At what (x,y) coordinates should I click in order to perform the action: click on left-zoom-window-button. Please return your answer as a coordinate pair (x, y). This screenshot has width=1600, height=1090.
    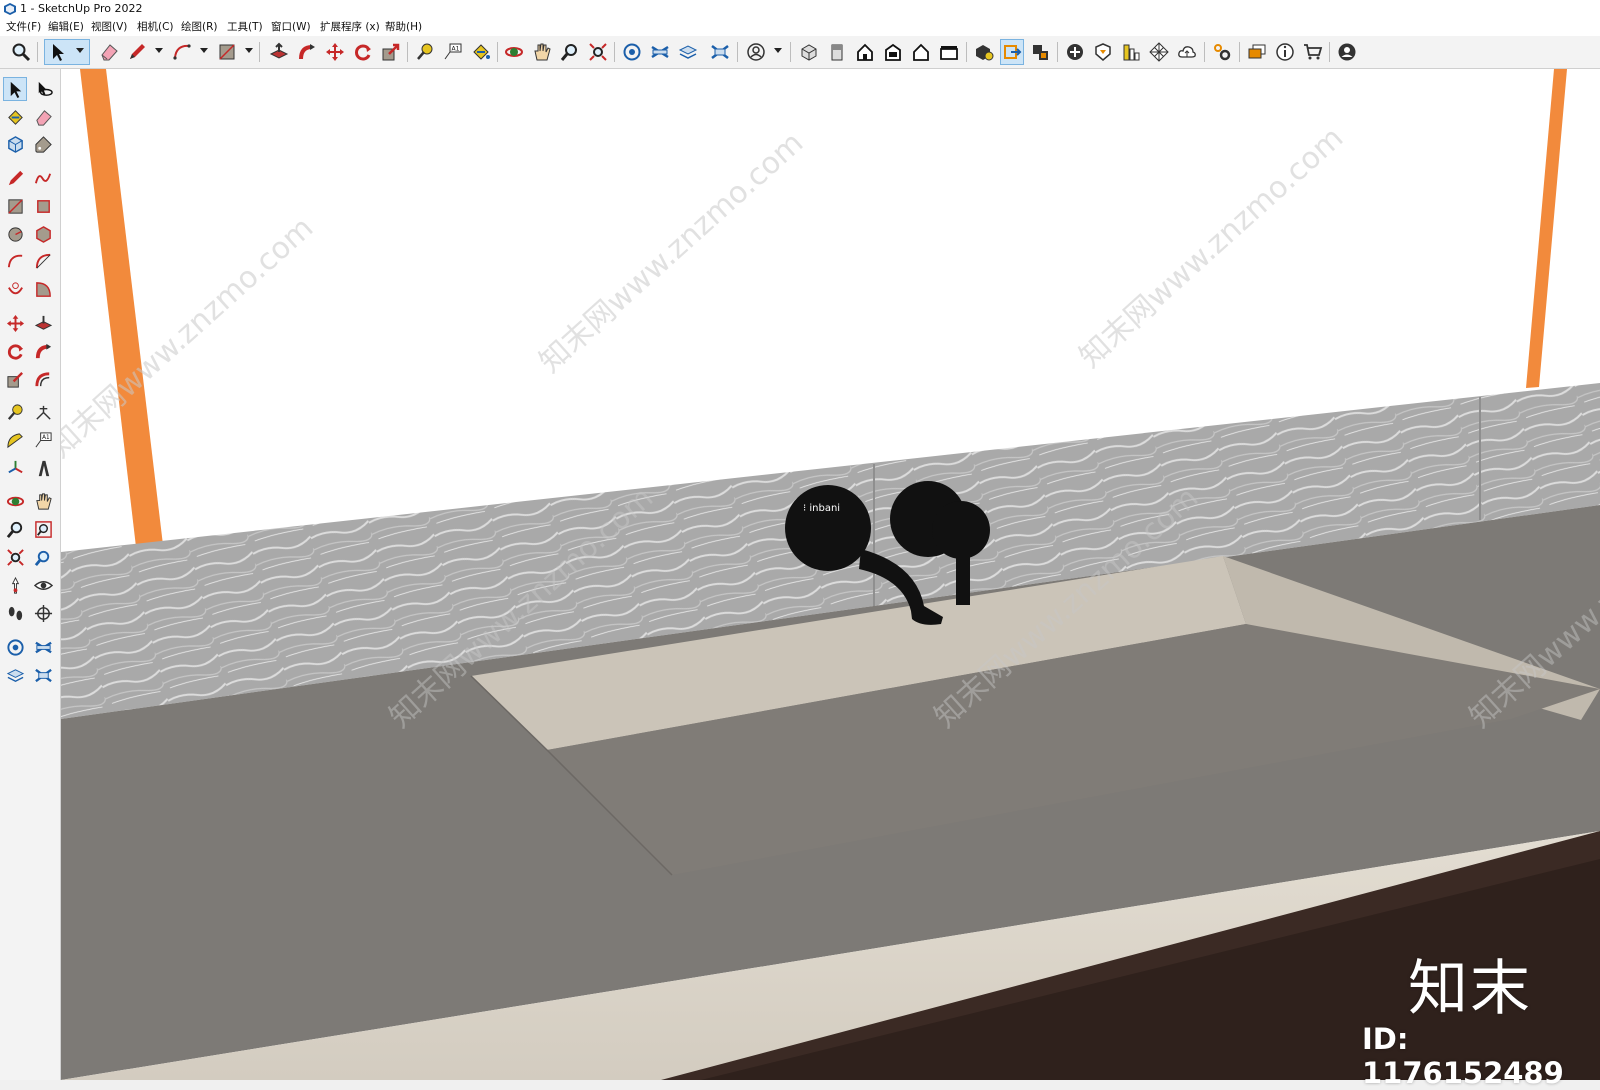
    Looking at the image, I should click on (43, 529).